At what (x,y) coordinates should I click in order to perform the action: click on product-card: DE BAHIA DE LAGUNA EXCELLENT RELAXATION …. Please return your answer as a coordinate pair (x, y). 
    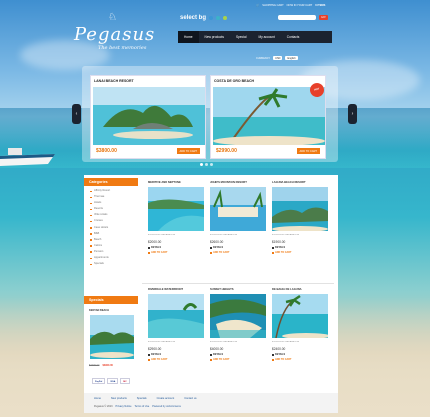
    Looking at the image, I should click on (300, 324).